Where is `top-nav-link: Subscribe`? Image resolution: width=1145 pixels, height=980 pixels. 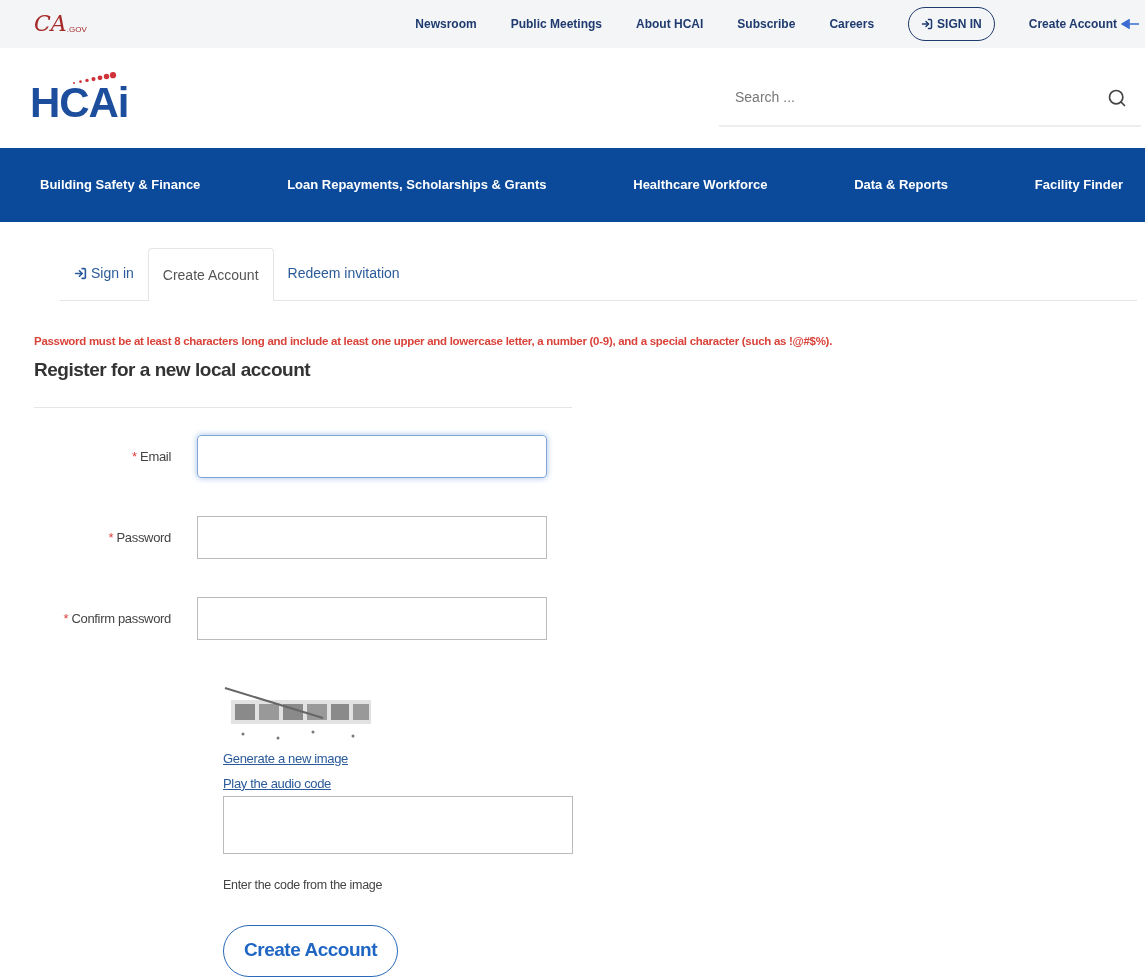 top-nav-link: Subscribe is located at coordinates (766, 24).